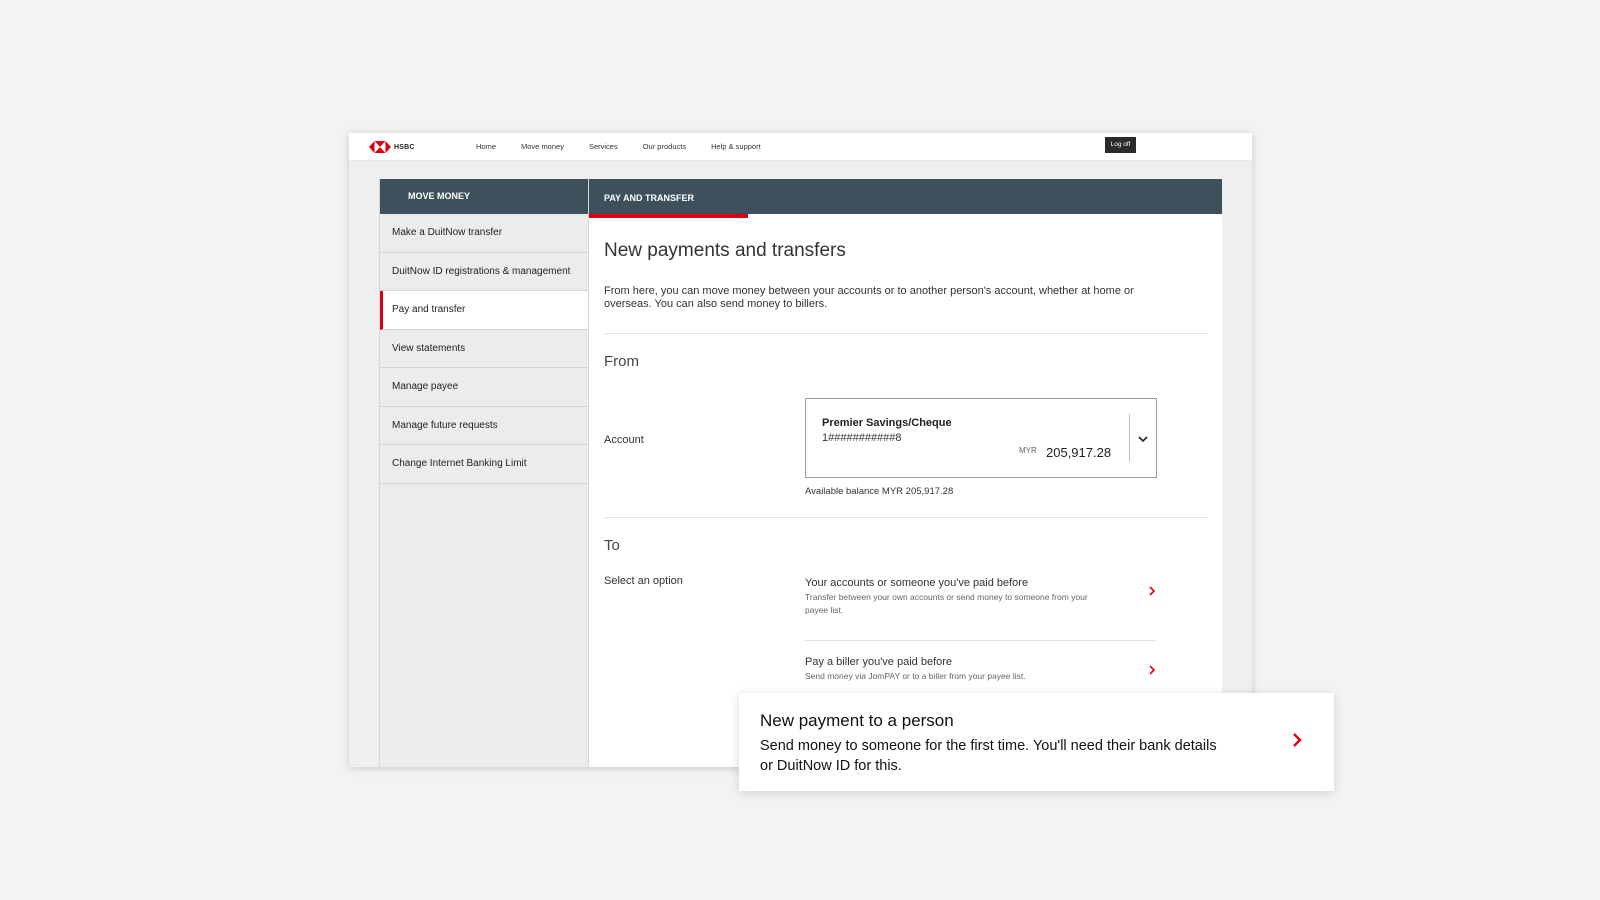 The height and width of the screenshot is (900, 1600). What do you see at coordinates (887, 423) in the screenshot?
I see `account-name: Premier Savings/Cheque` at bounding box center [887, 423].